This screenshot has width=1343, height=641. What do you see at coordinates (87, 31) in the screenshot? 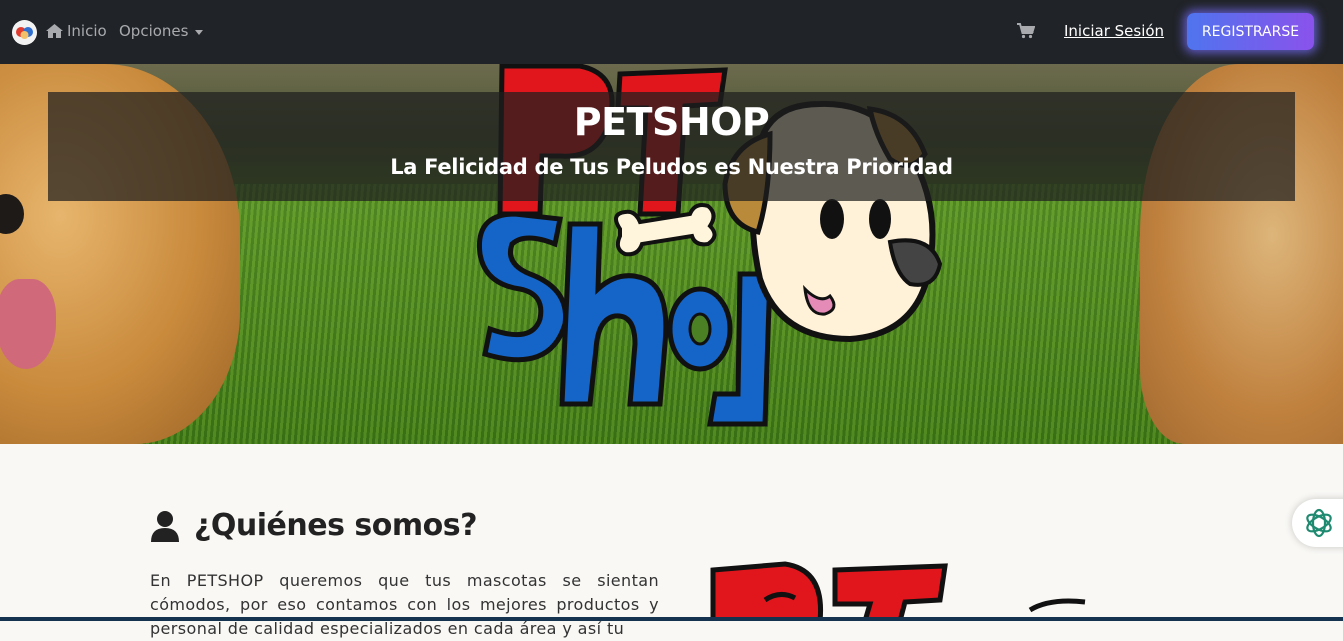
I see `nav-home-label: Inicio` at bounding box center [87, 31].